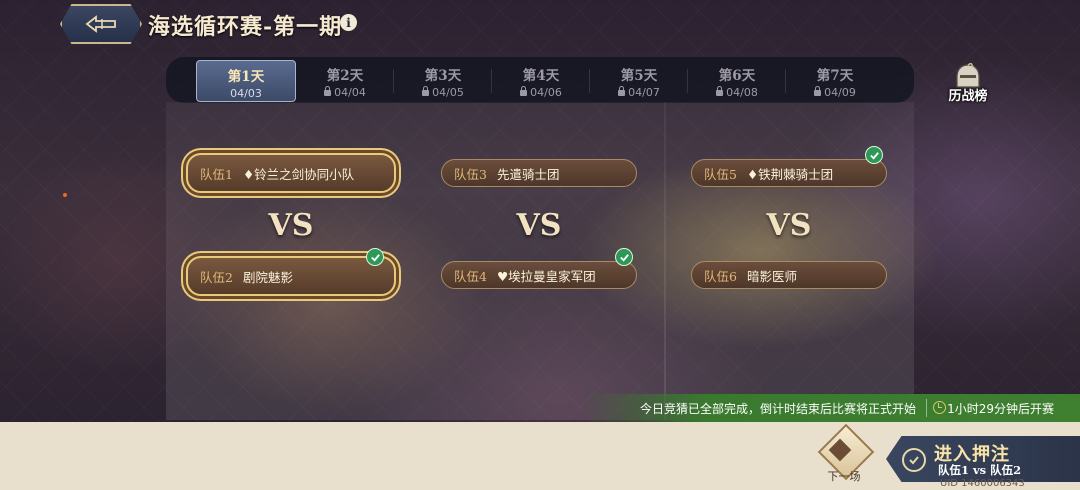 This screenshot has height=490, width=1080. I want to click on tab-label: 第3天, so click(443, 76).